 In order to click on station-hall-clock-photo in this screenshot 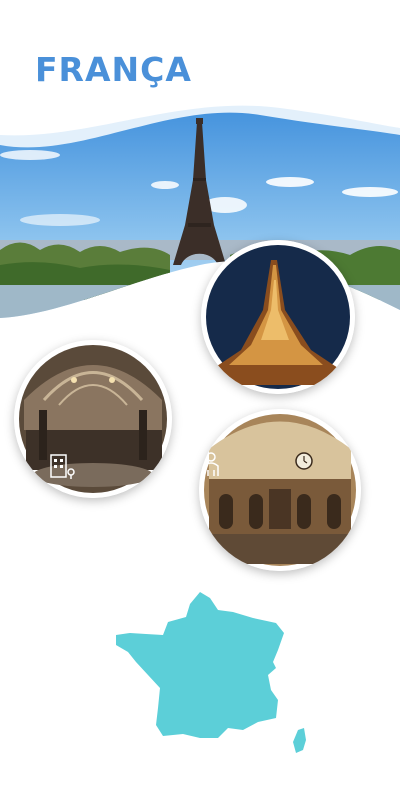, I will do `click(280, 490)`.